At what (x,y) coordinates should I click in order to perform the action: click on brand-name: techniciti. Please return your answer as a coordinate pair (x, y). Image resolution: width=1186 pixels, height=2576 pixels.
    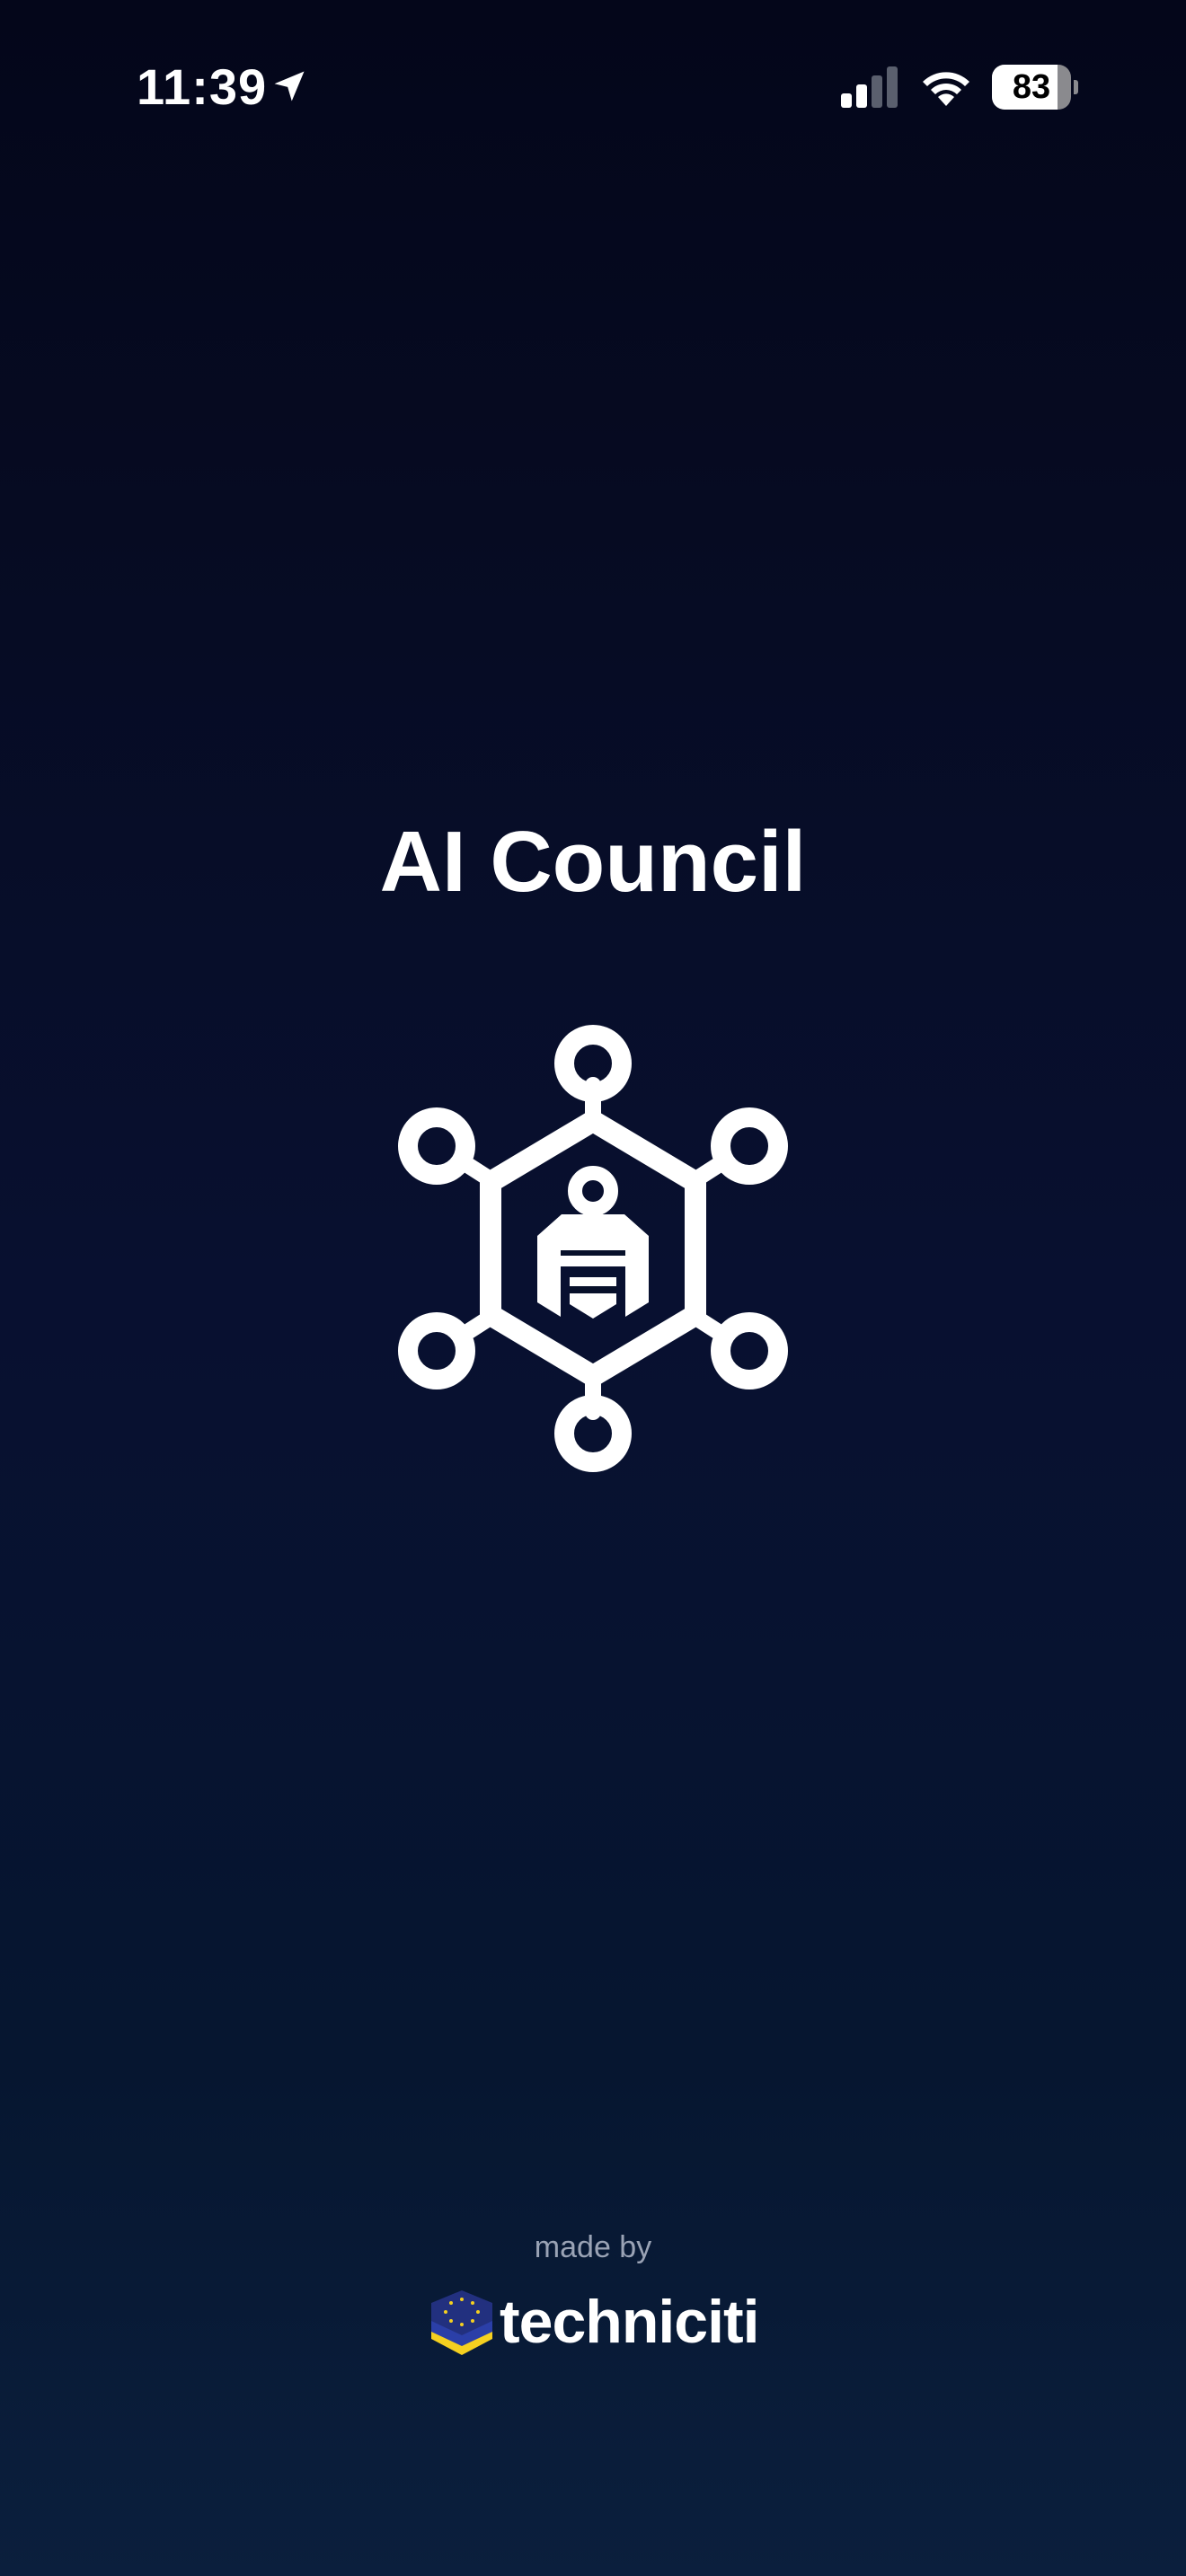
    Looking at the image, I should click on (629, 2322).